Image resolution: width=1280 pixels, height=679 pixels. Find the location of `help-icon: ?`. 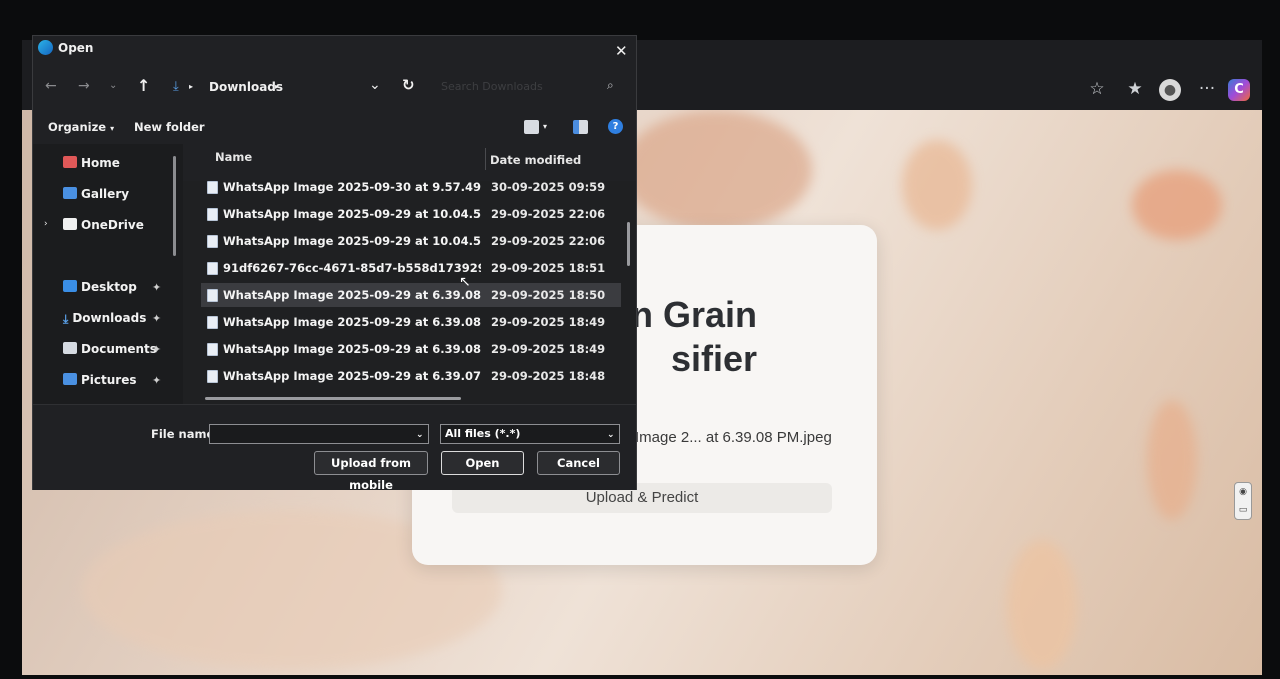

help-icon: ? is located at coordinates (615, 126).